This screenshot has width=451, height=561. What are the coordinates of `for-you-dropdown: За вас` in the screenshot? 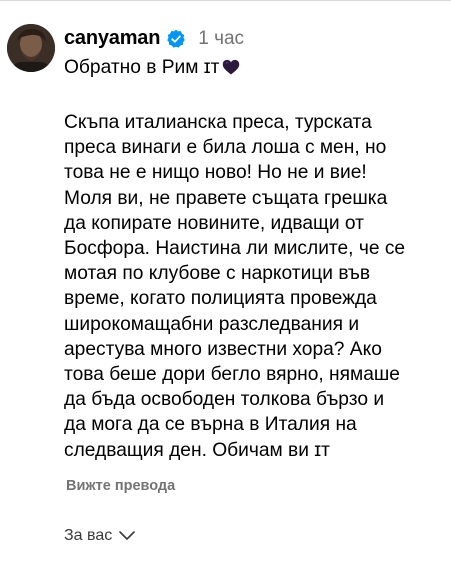 It's located at (100, 536).